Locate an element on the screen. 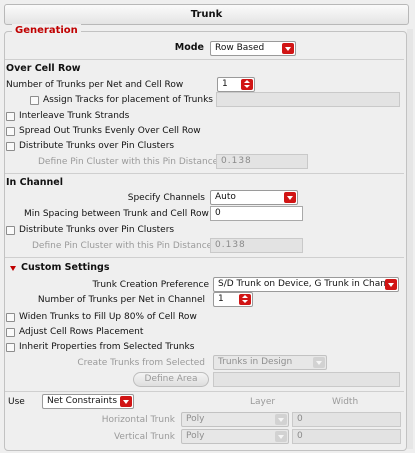 The width and height of the screenshot is (415, 453). widen-label: Widen Trunks to Fill Up 80% of Cell Row is located at coordinates (108, 317).